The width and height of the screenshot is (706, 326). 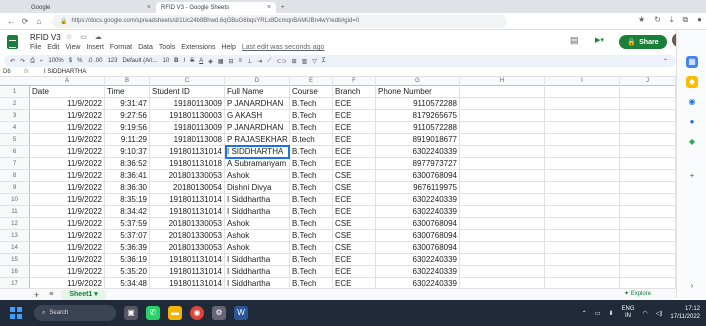 I want to click on row-header: 15, so click(x=15, y=260).